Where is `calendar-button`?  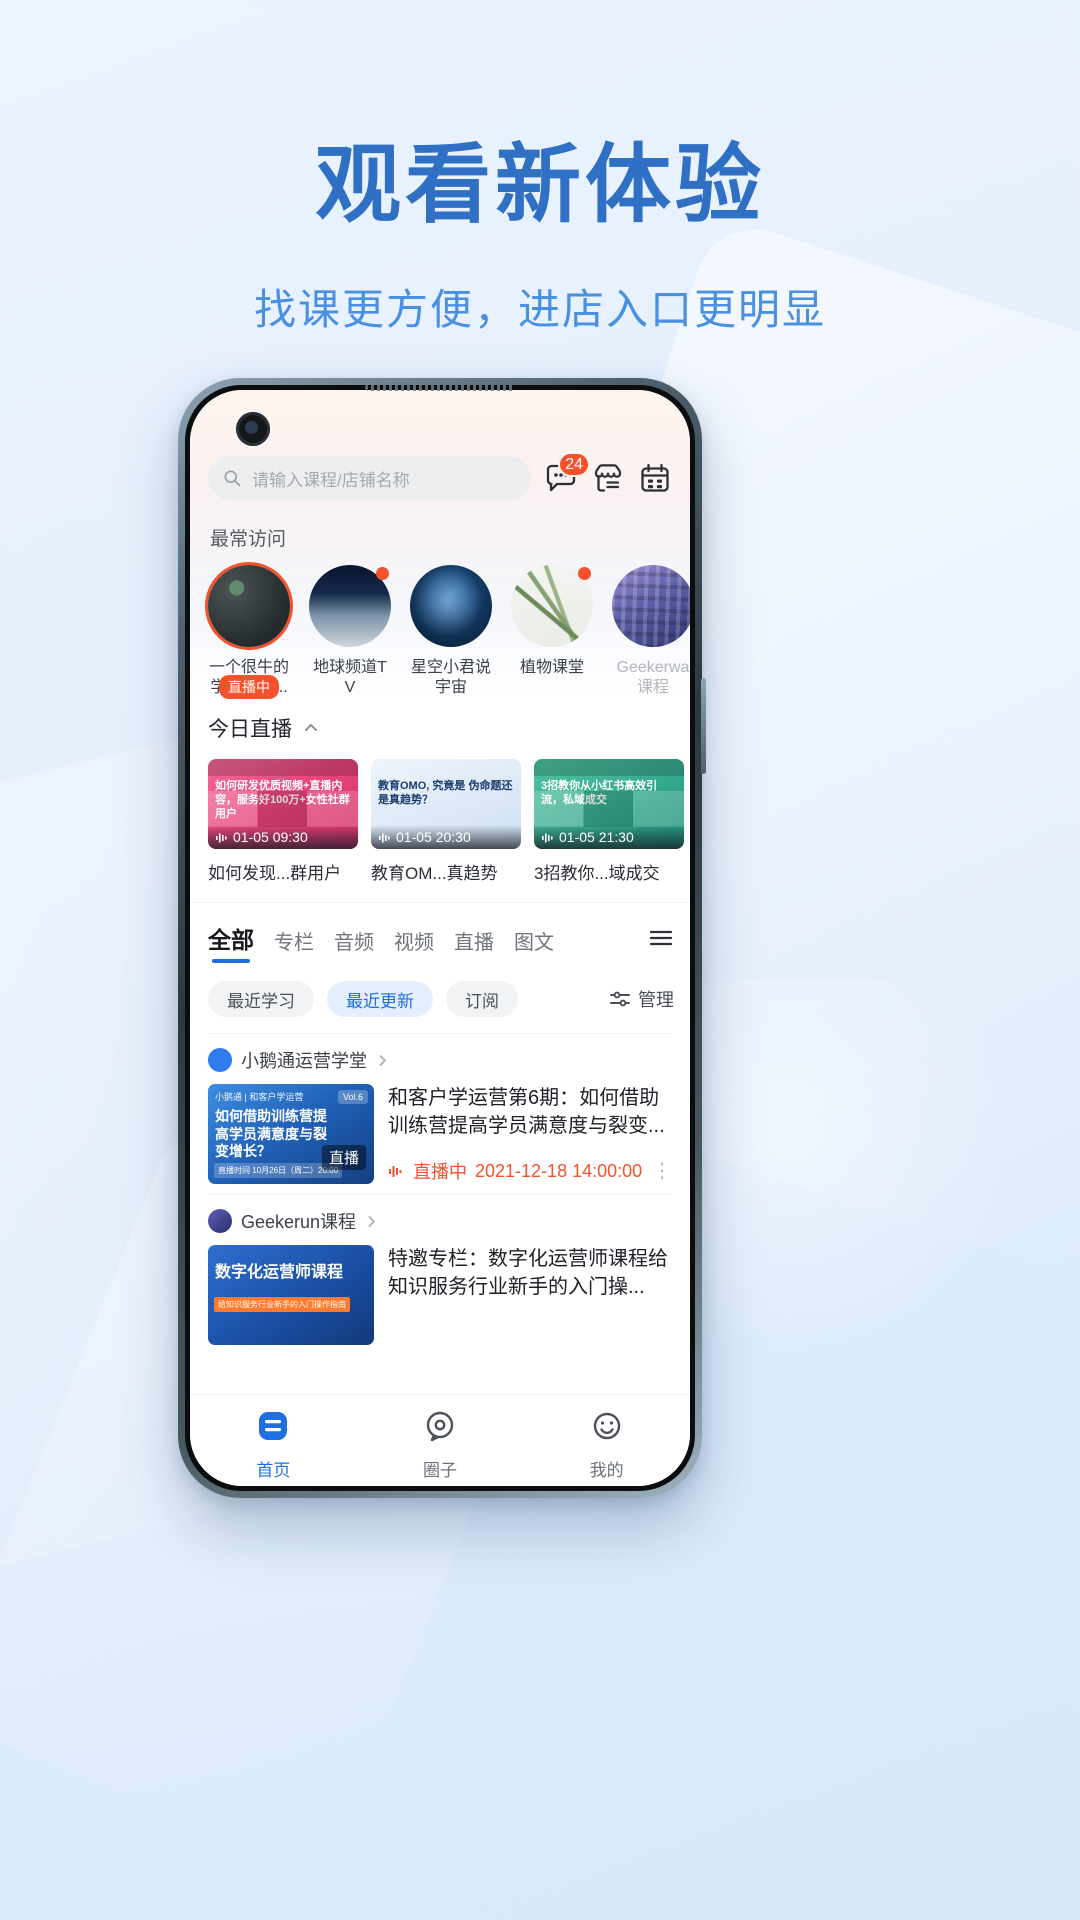 calendar-button is located at coordinates (655, 478).